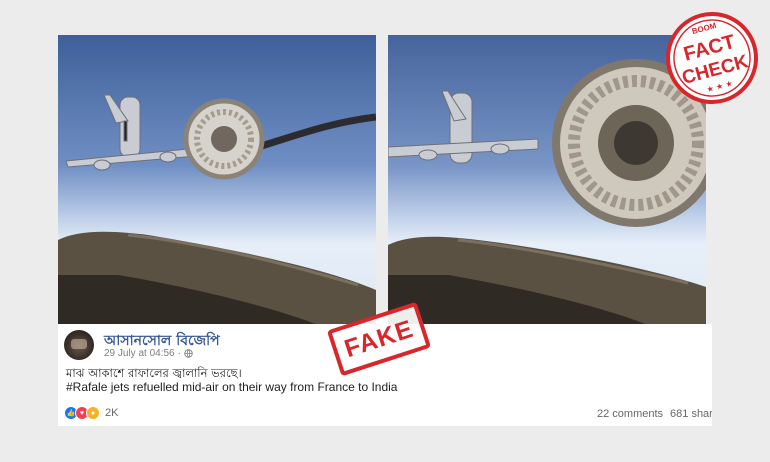 The height and width of the screenshot is (462, 770). What do you see at coordinates (630, 414) in the screenshot?
I see `comments-count: 22 comments` at bounding box center [630, 414].